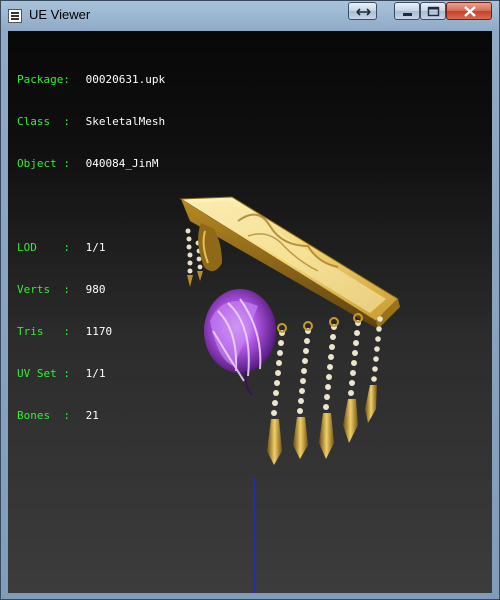 Image resolution: width=500 pixels, height=600 pixels. I want to click on maximize-icon, so click(433, 11).